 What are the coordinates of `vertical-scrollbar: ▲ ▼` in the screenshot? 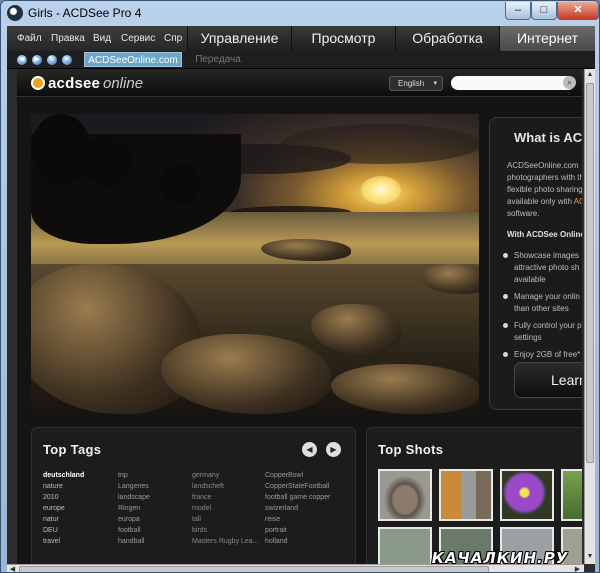 It's located at (589, 316).